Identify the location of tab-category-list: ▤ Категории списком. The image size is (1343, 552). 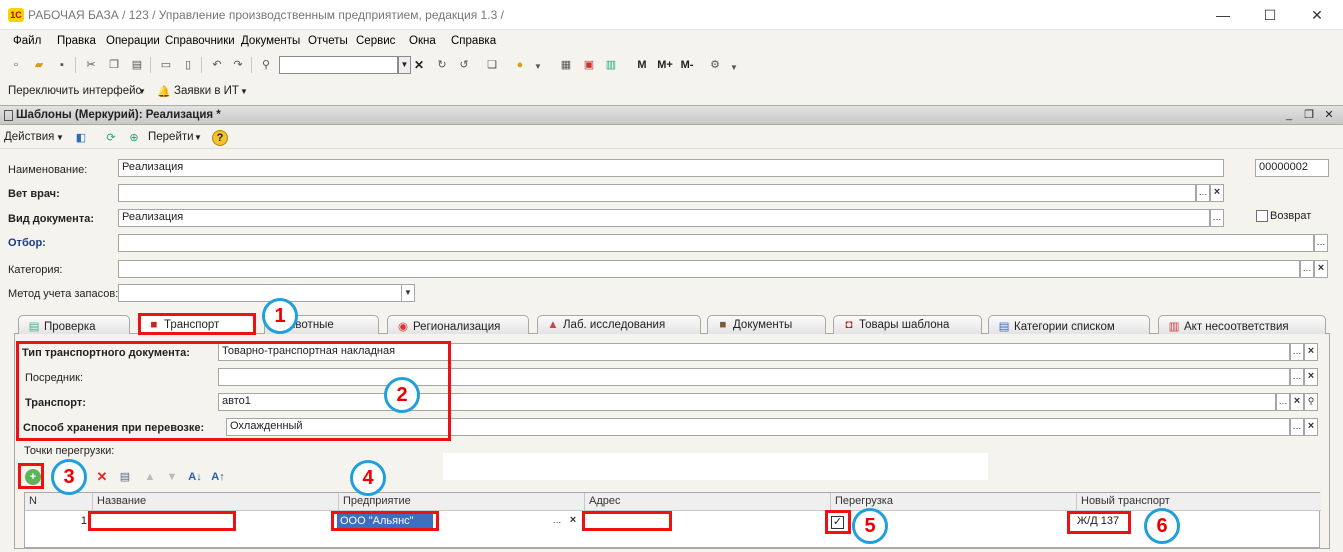
(1069, 324).